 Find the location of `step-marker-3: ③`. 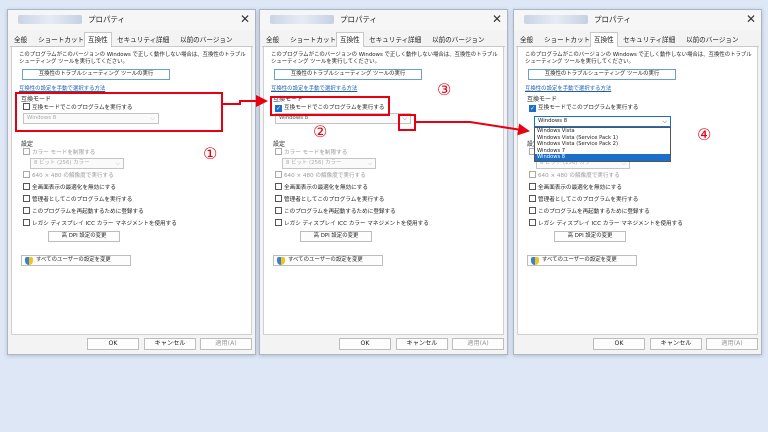

step-marker-3: ③ is located at coordinates (444, 89).